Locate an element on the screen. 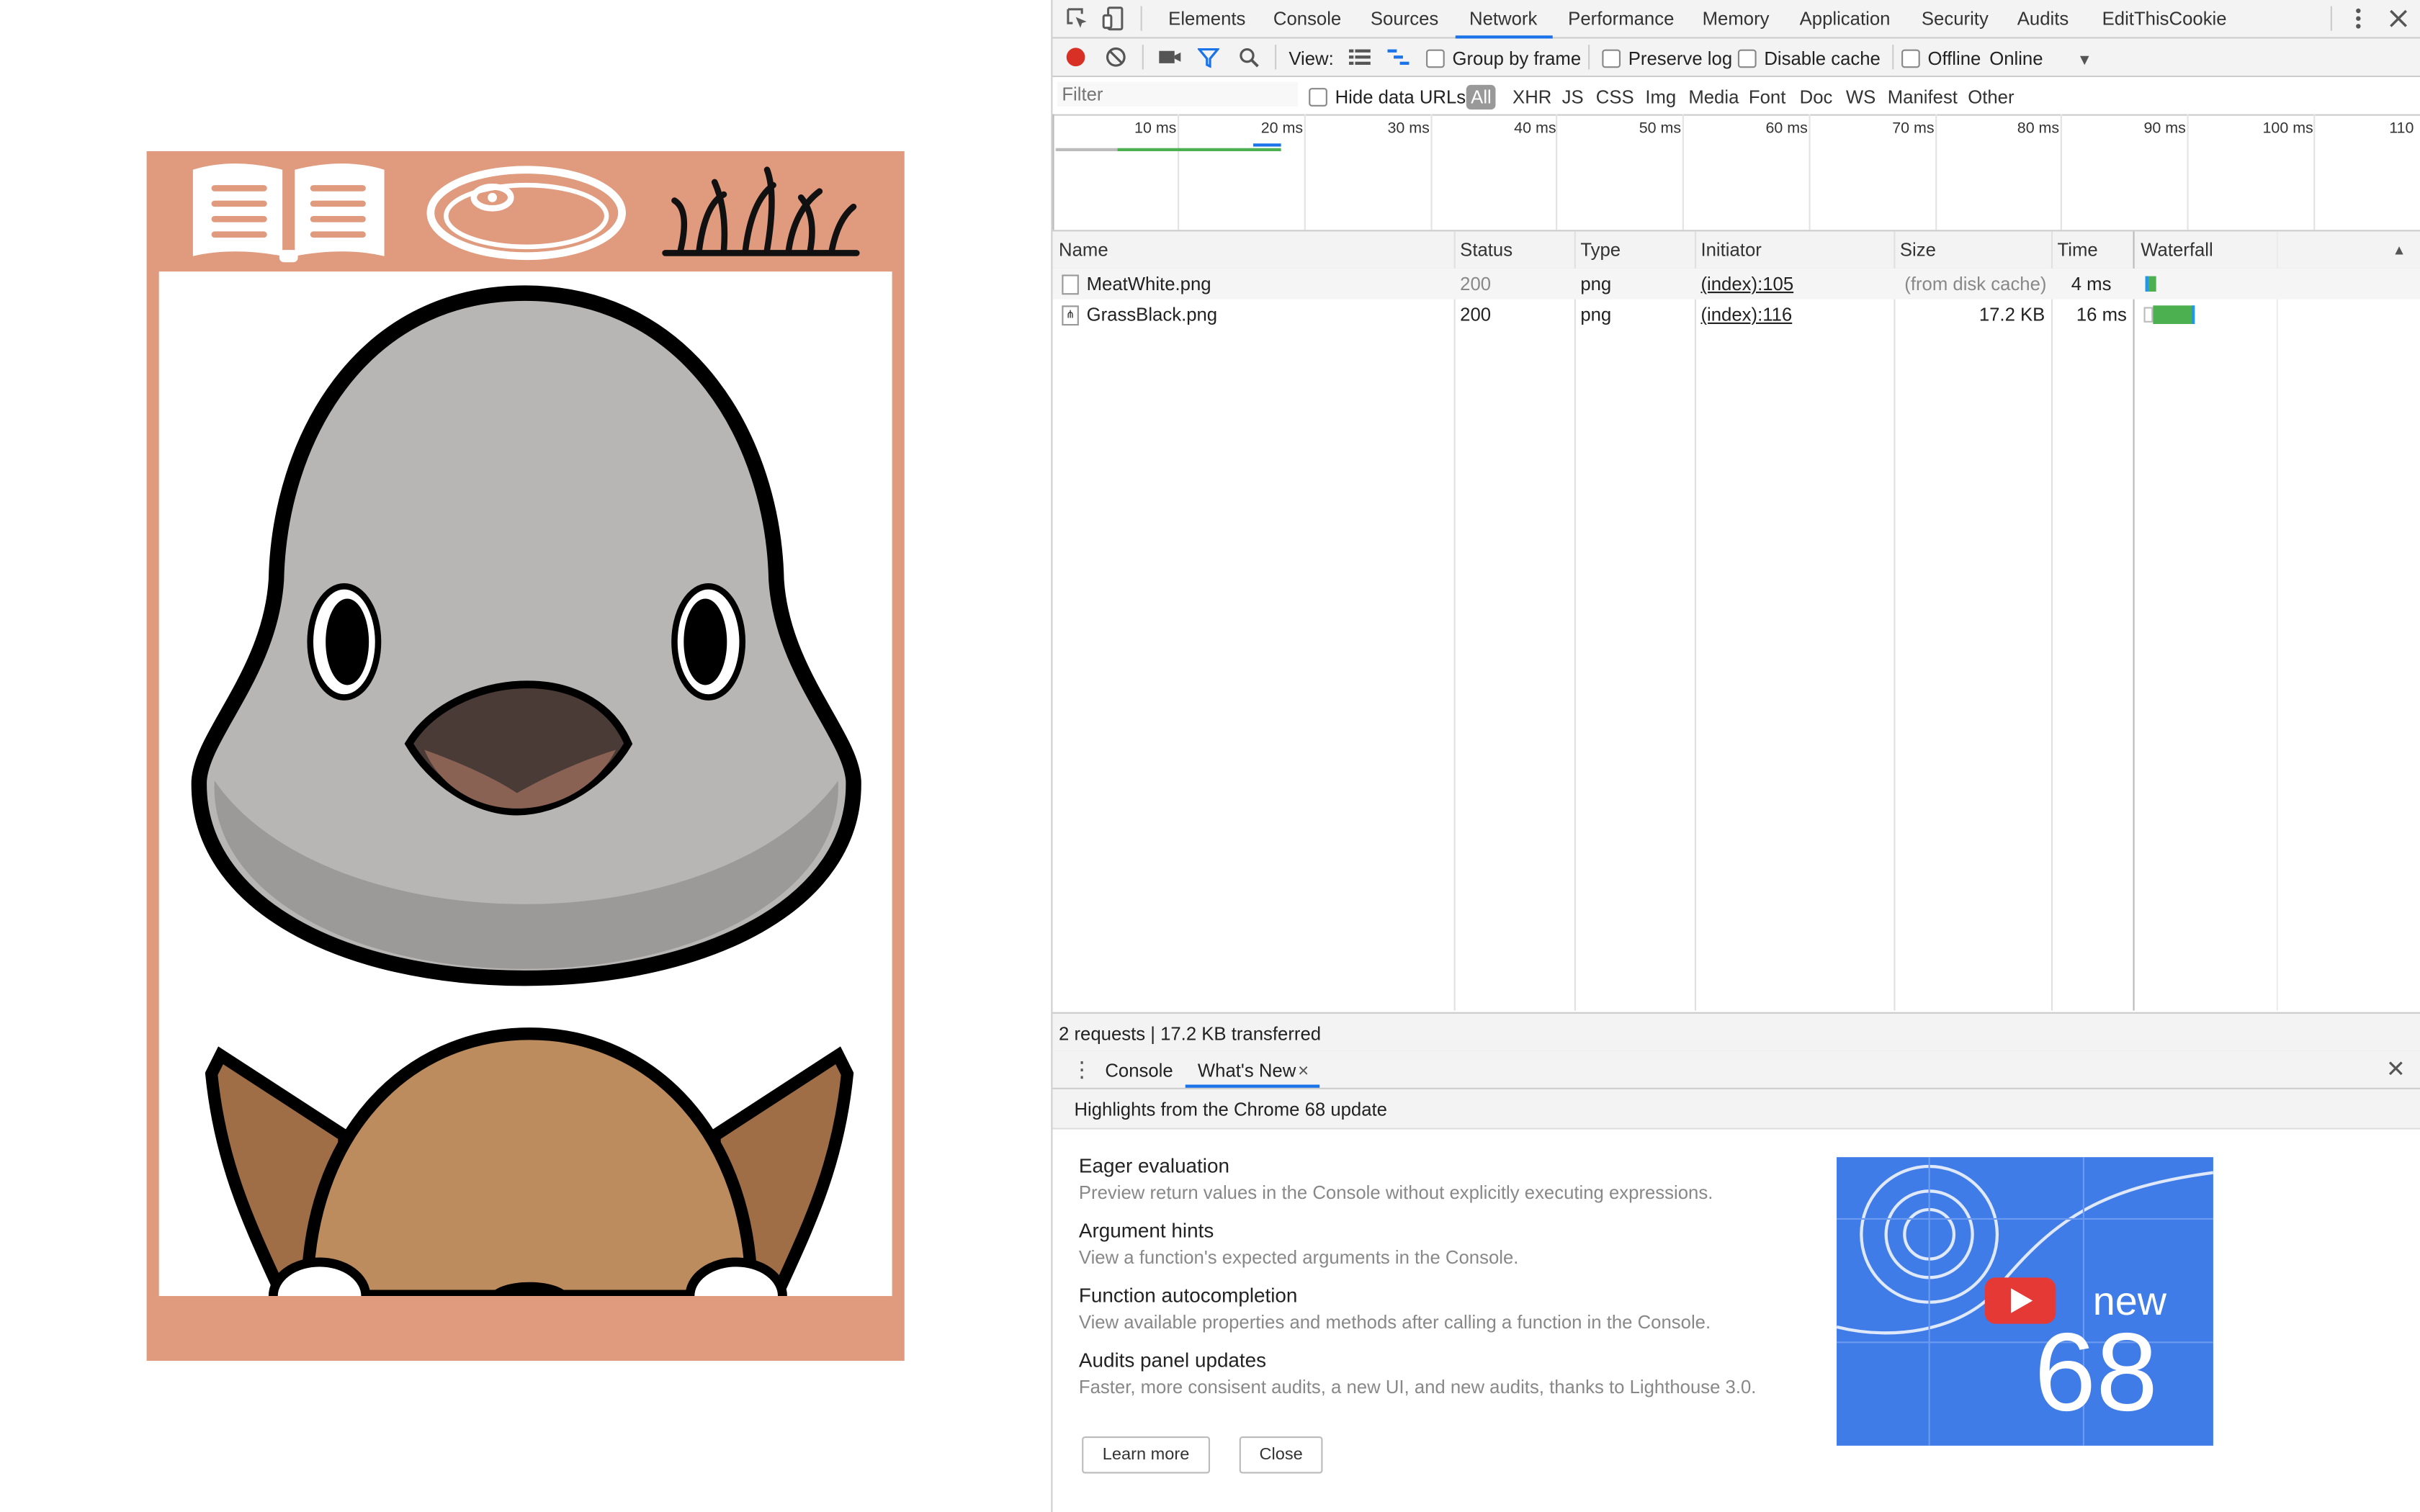  column-name: Name is located at coordinates (1083, 250).